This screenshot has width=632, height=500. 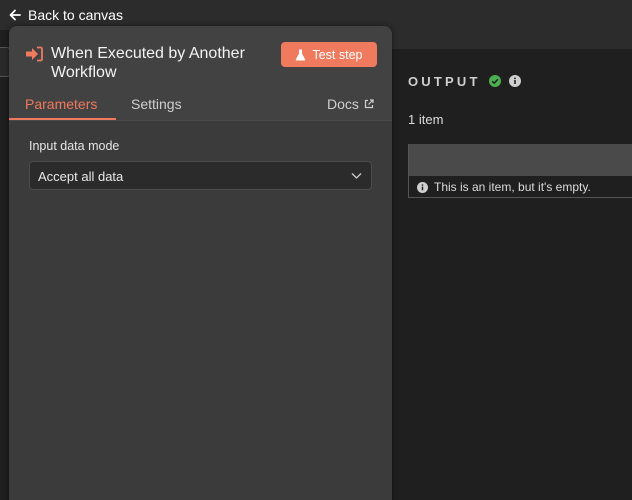 What do you see at coordinates (301, 54) in the screenshot?
I see `flask-icon` at bounding box center [301, 54].